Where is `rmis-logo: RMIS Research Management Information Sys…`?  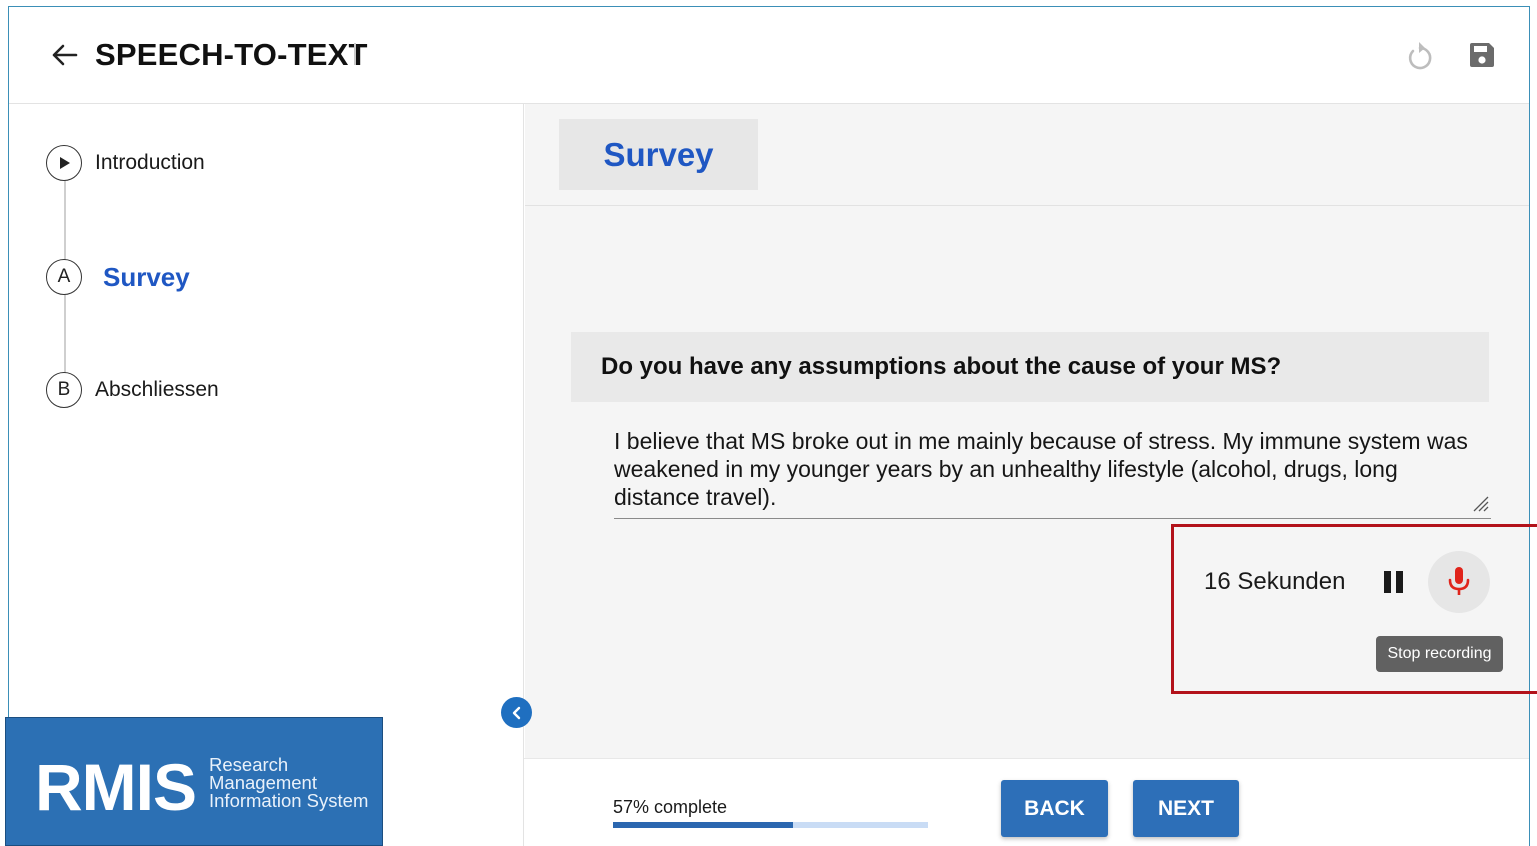 rmis-logo: RMIS Research Management Information Sys… is located at coordinates (194, 781).